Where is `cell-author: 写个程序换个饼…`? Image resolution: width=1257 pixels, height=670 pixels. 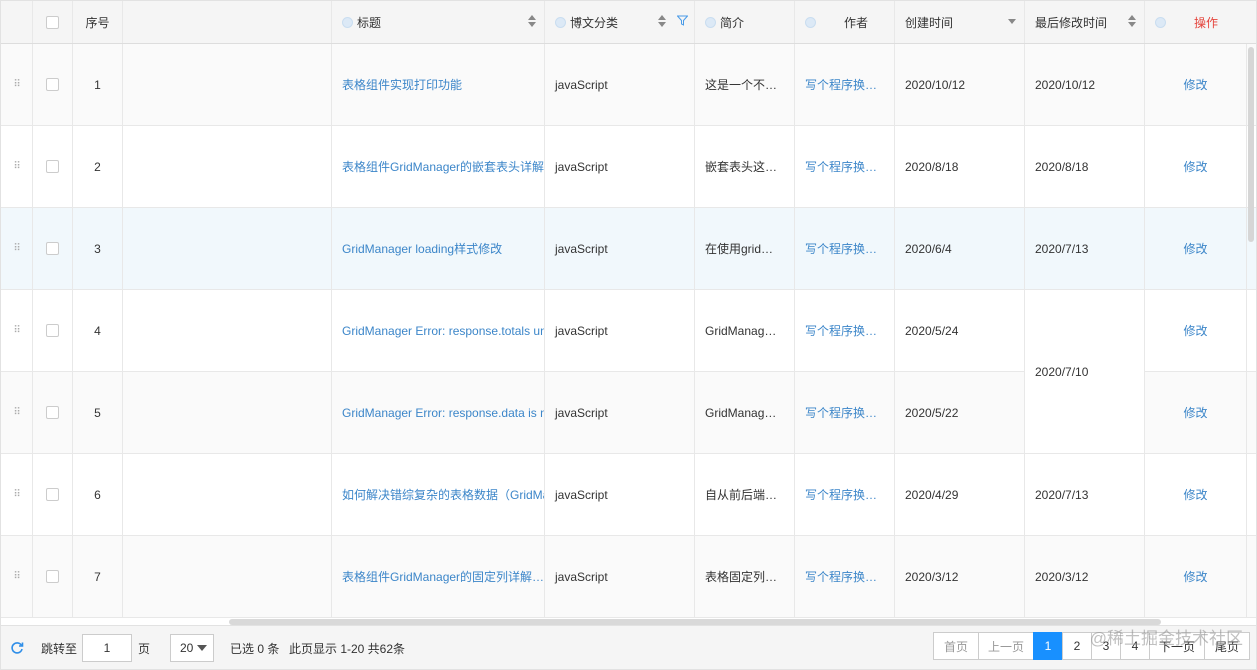
cell-author: 写个程序换个饼… is located at coordinates (845, 330).